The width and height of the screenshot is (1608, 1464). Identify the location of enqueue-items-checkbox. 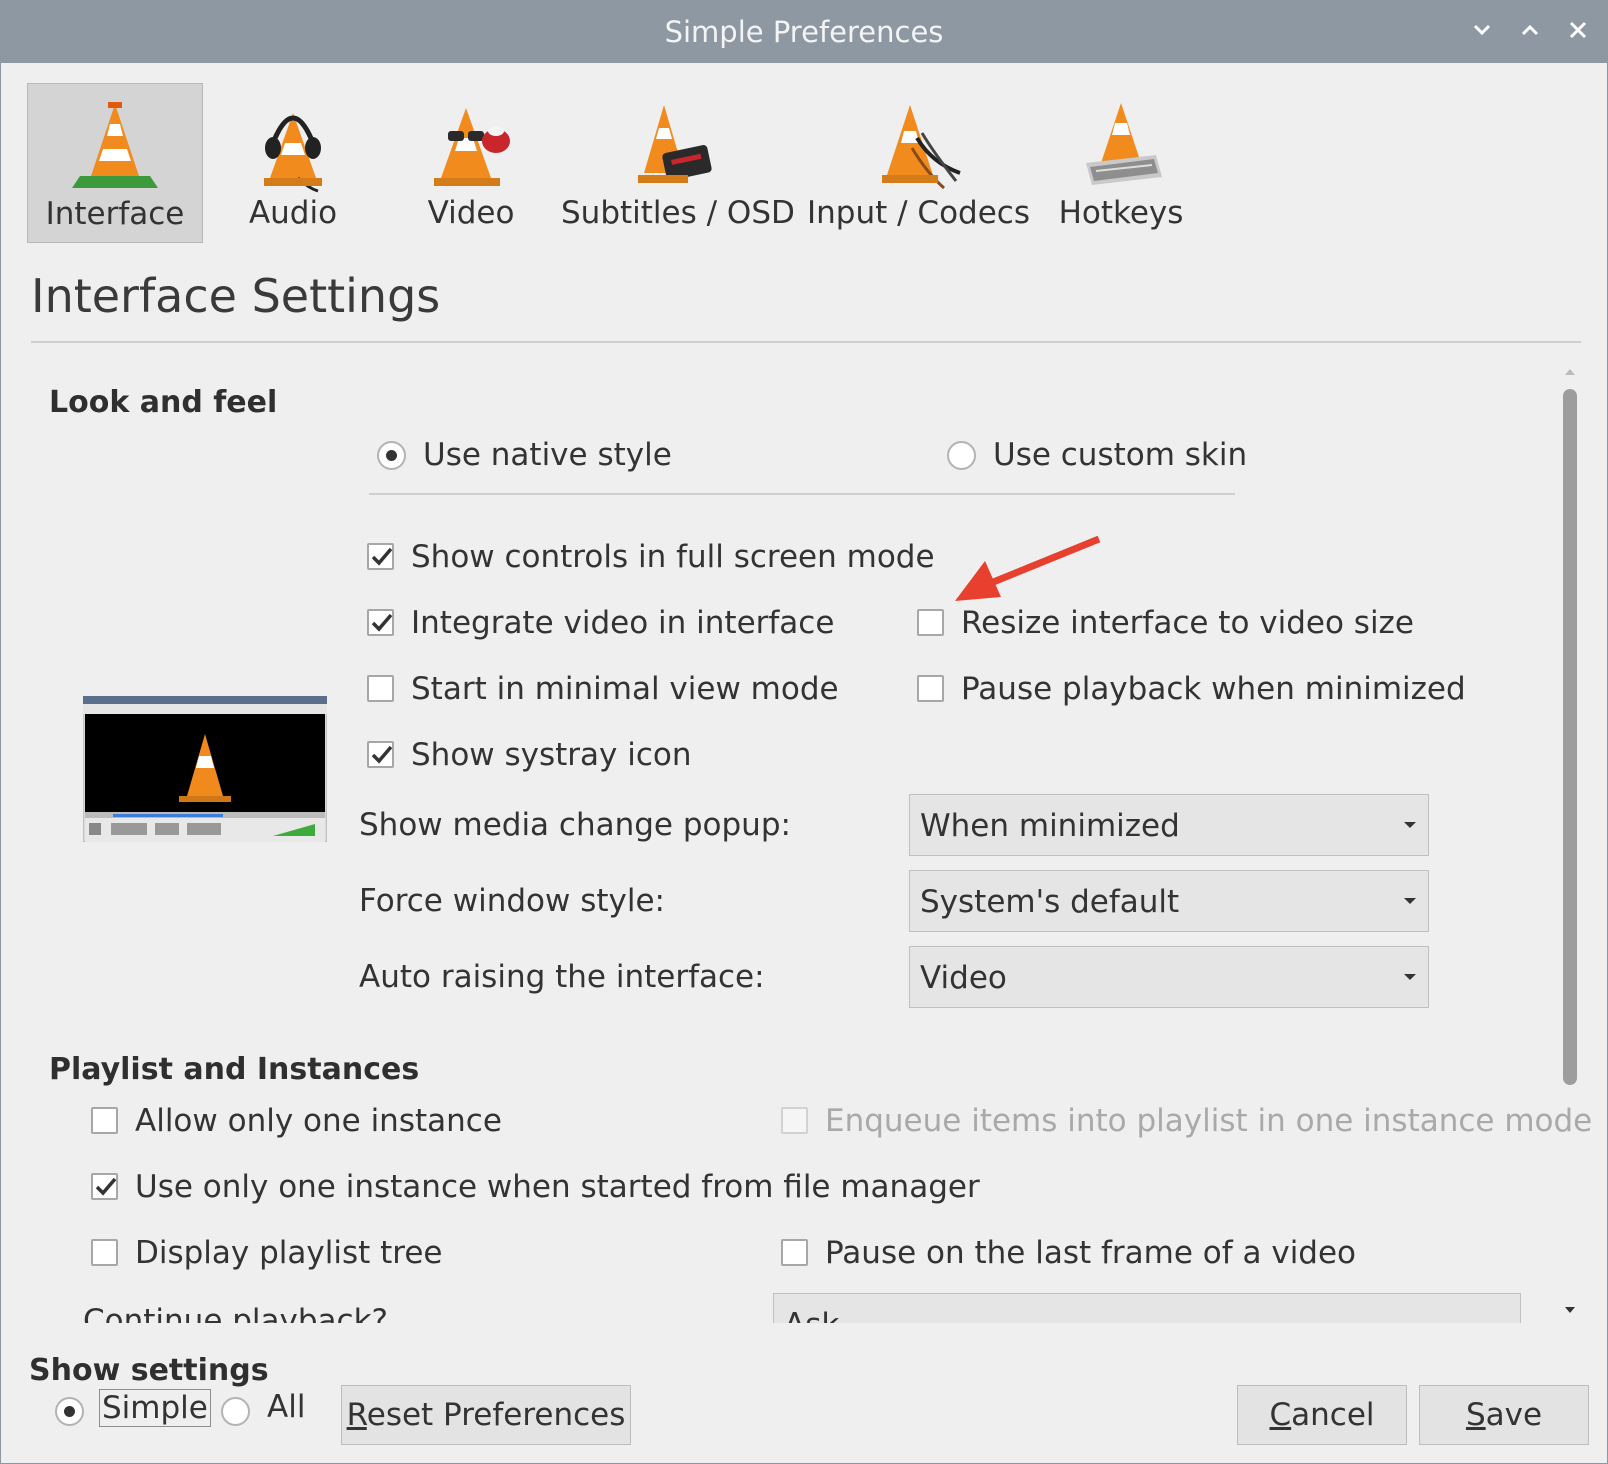
(794, 1120).